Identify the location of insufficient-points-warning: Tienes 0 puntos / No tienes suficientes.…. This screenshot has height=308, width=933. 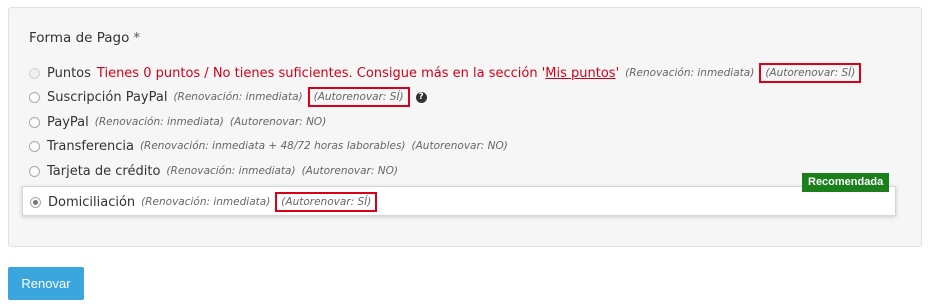
(358, 73).